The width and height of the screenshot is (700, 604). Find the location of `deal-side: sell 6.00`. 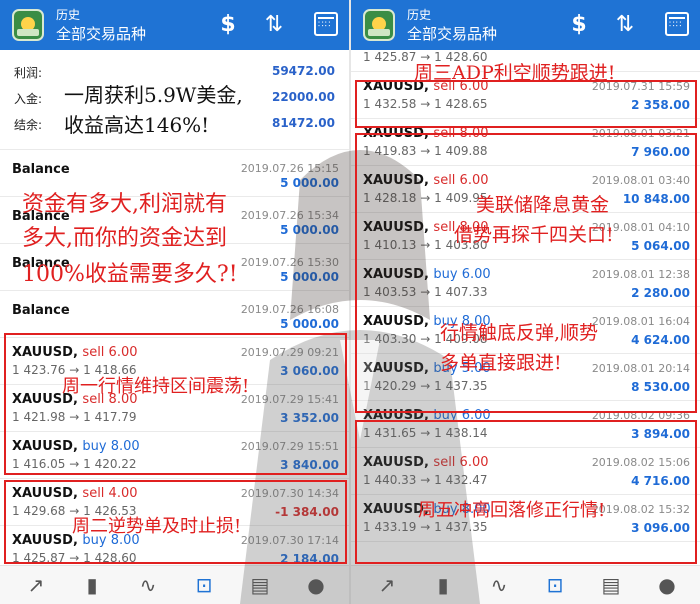

deal-side: sell 6.00 is located at coordinates (110, 352).